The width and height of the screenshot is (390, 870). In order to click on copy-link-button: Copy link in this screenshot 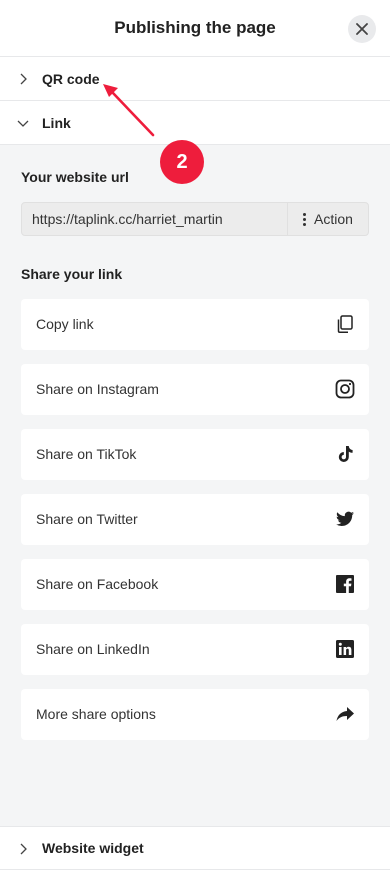, I will do `click(195, 324)`.